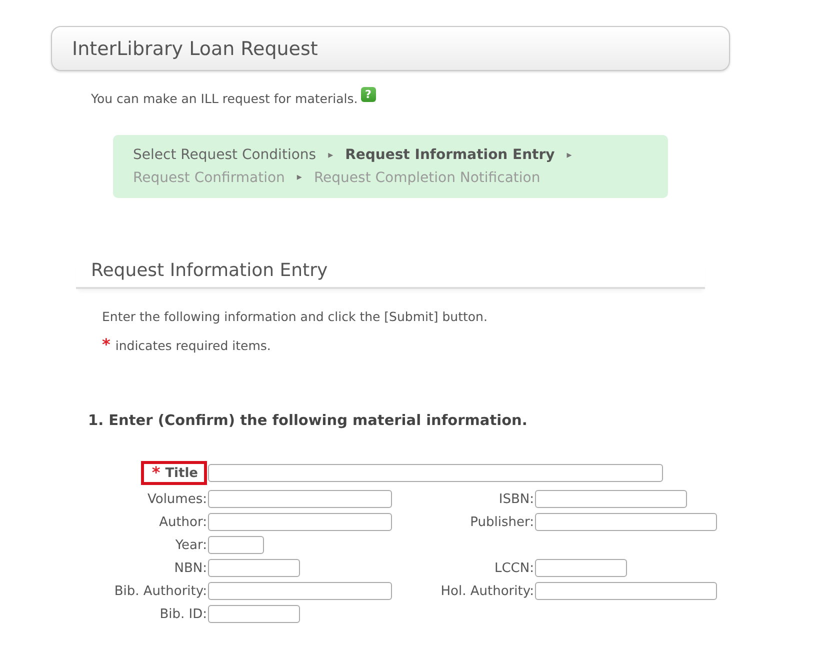 The image size is (819, 665). Describe the element at coordinates (514, 568) in the screenshot. I see `field-label: LCCN:` at that location.